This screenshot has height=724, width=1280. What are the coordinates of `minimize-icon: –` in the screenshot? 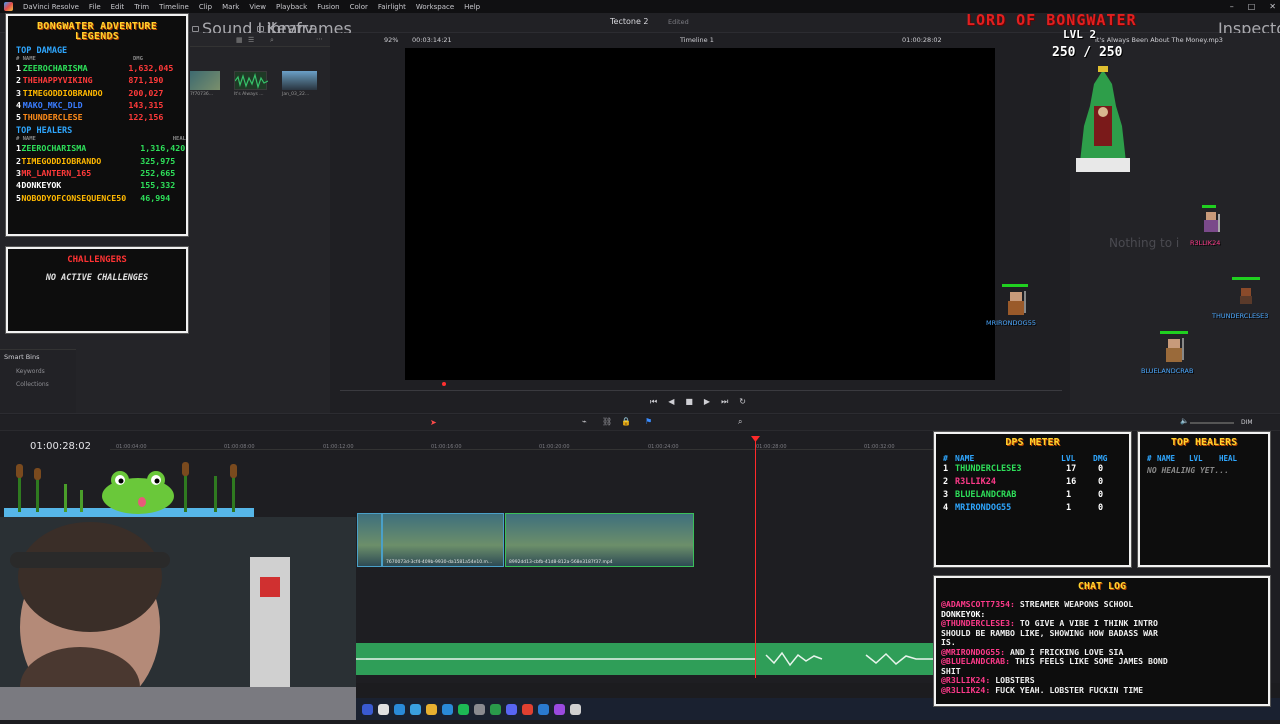 It's located at (1232, 6).